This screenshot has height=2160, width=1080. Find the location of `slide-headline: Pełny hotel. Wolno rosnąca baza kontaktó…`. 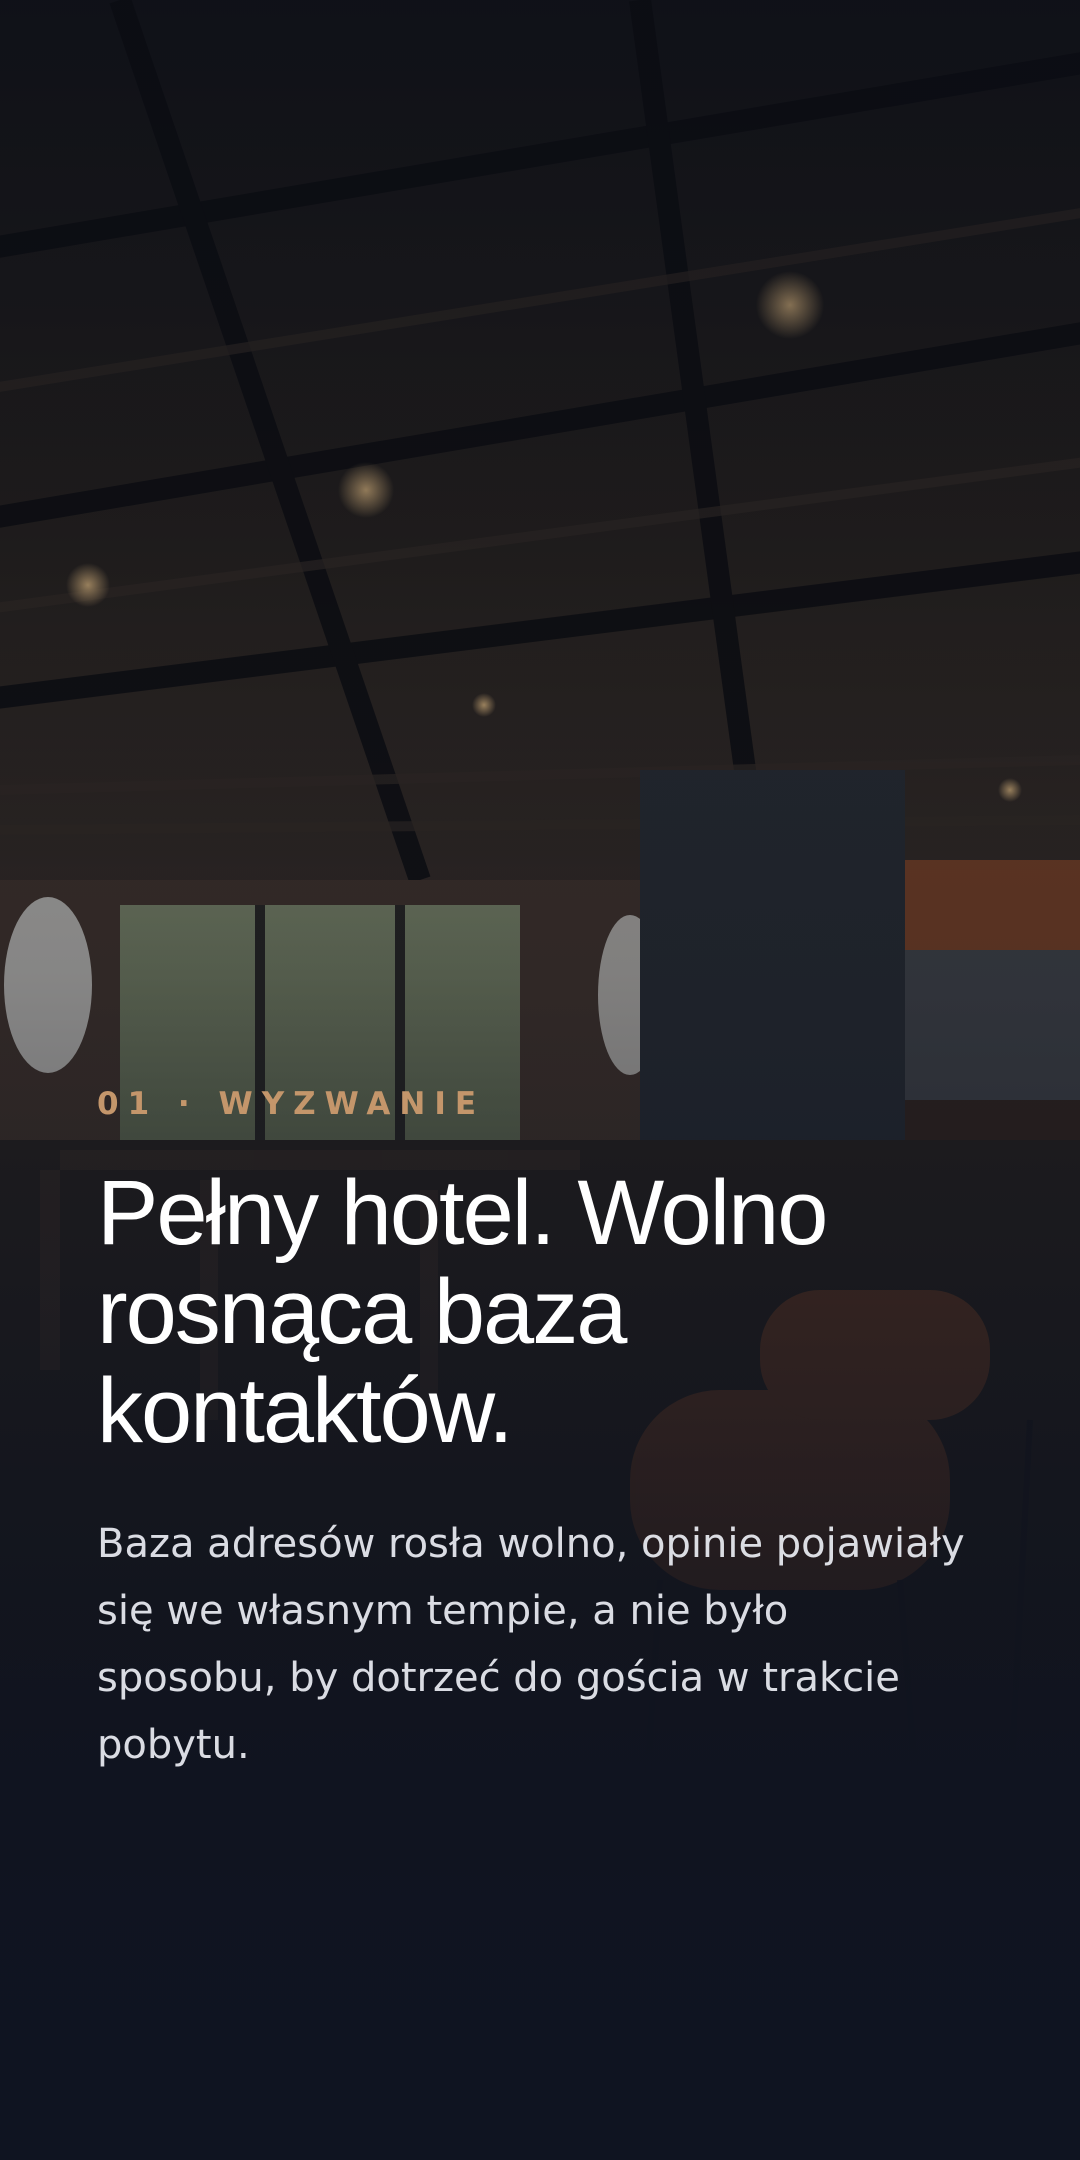

slide-headline: Pełny hotel. Wolno rosnąca baza kontaktó… is located at coordinates (462, 1312).